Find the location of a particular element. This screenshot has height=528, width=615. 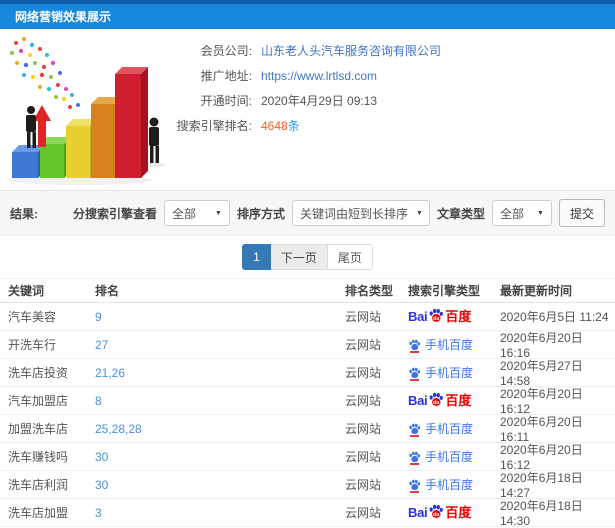

sort-select-value: 关键词由短到长排序 is located at coordinates (353, 213).